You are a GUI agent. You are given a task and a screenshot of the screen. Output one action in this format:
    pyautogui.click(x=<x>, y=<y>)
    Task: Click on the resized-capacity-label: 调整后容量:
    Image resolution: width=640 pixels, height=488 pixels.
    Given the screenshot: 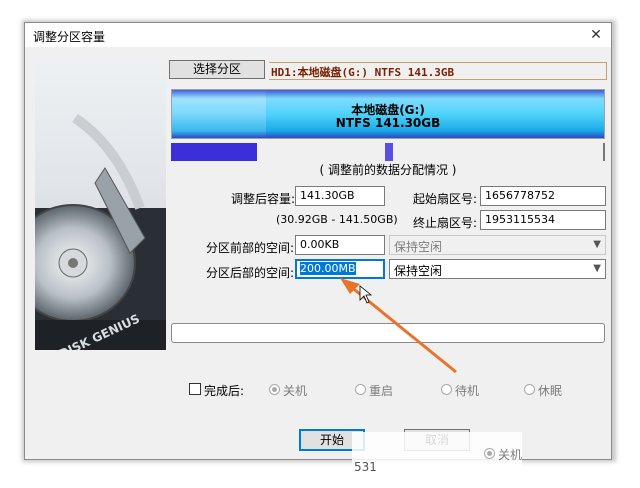 What is the action you would take?
    pyautogui.click(x=263, y=199)
    